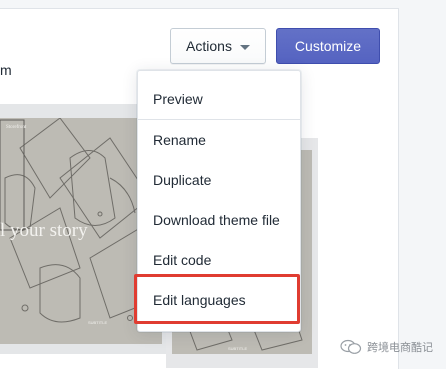 The width and height of the screenshot is (446, 369). Describe the element at coordinates (244, 47) in the screenshot. I see `caret-down-icon` at that location.